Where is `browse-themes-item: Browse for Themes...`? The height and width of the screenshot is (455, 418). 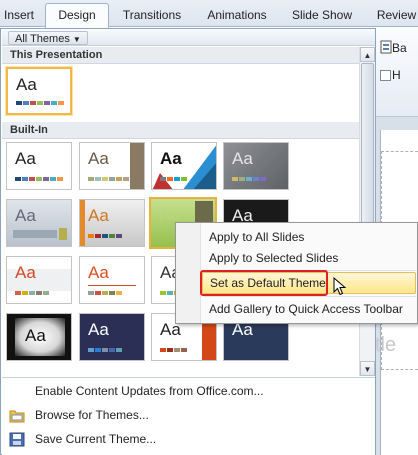
browse-themes-item: Browse for Themes... is located at coordinates (188, 415).